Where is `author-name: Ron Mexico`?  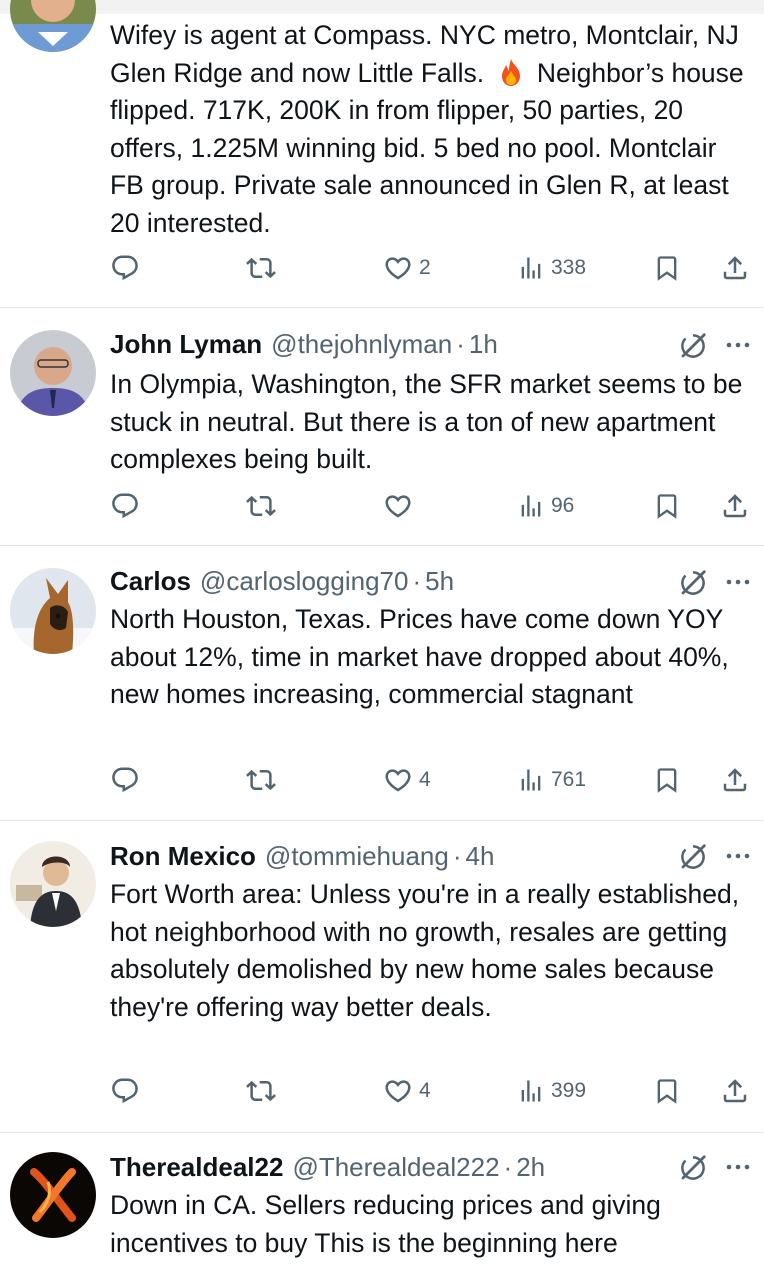
author-name: Ron Mexico is located at coordinates (183, 856).